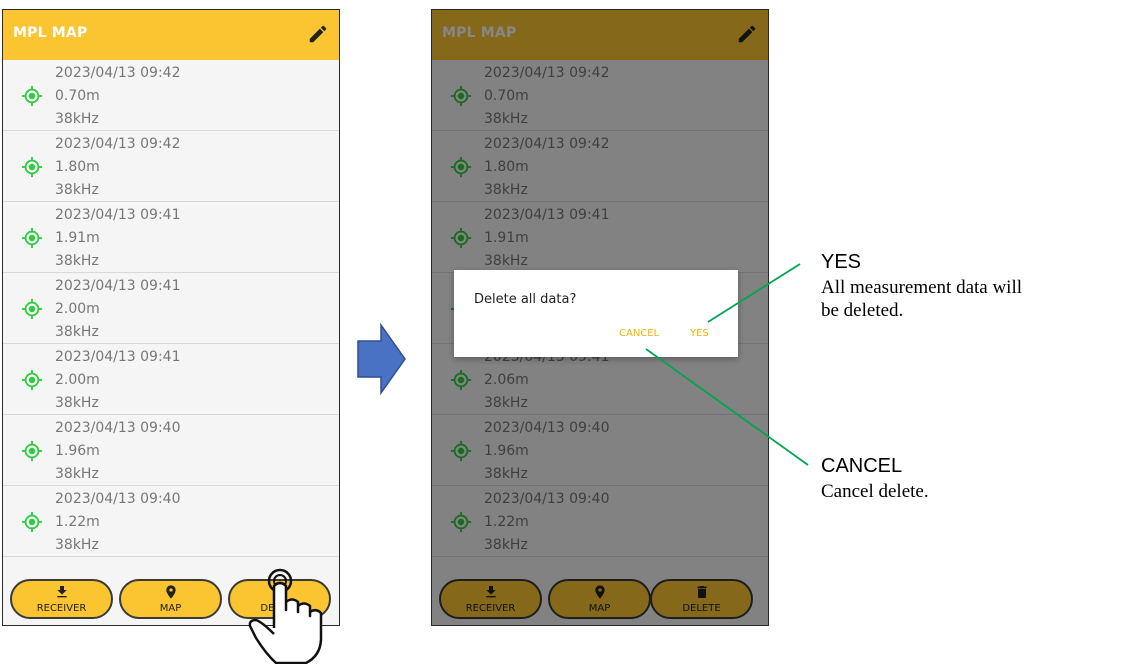 This screenshot has height=664, width=1139. What do you see at coordinates (862, 310) in the screenshot?
I see `yes-annotation-text-2: be deleted.` at bounding box center [862, 310].